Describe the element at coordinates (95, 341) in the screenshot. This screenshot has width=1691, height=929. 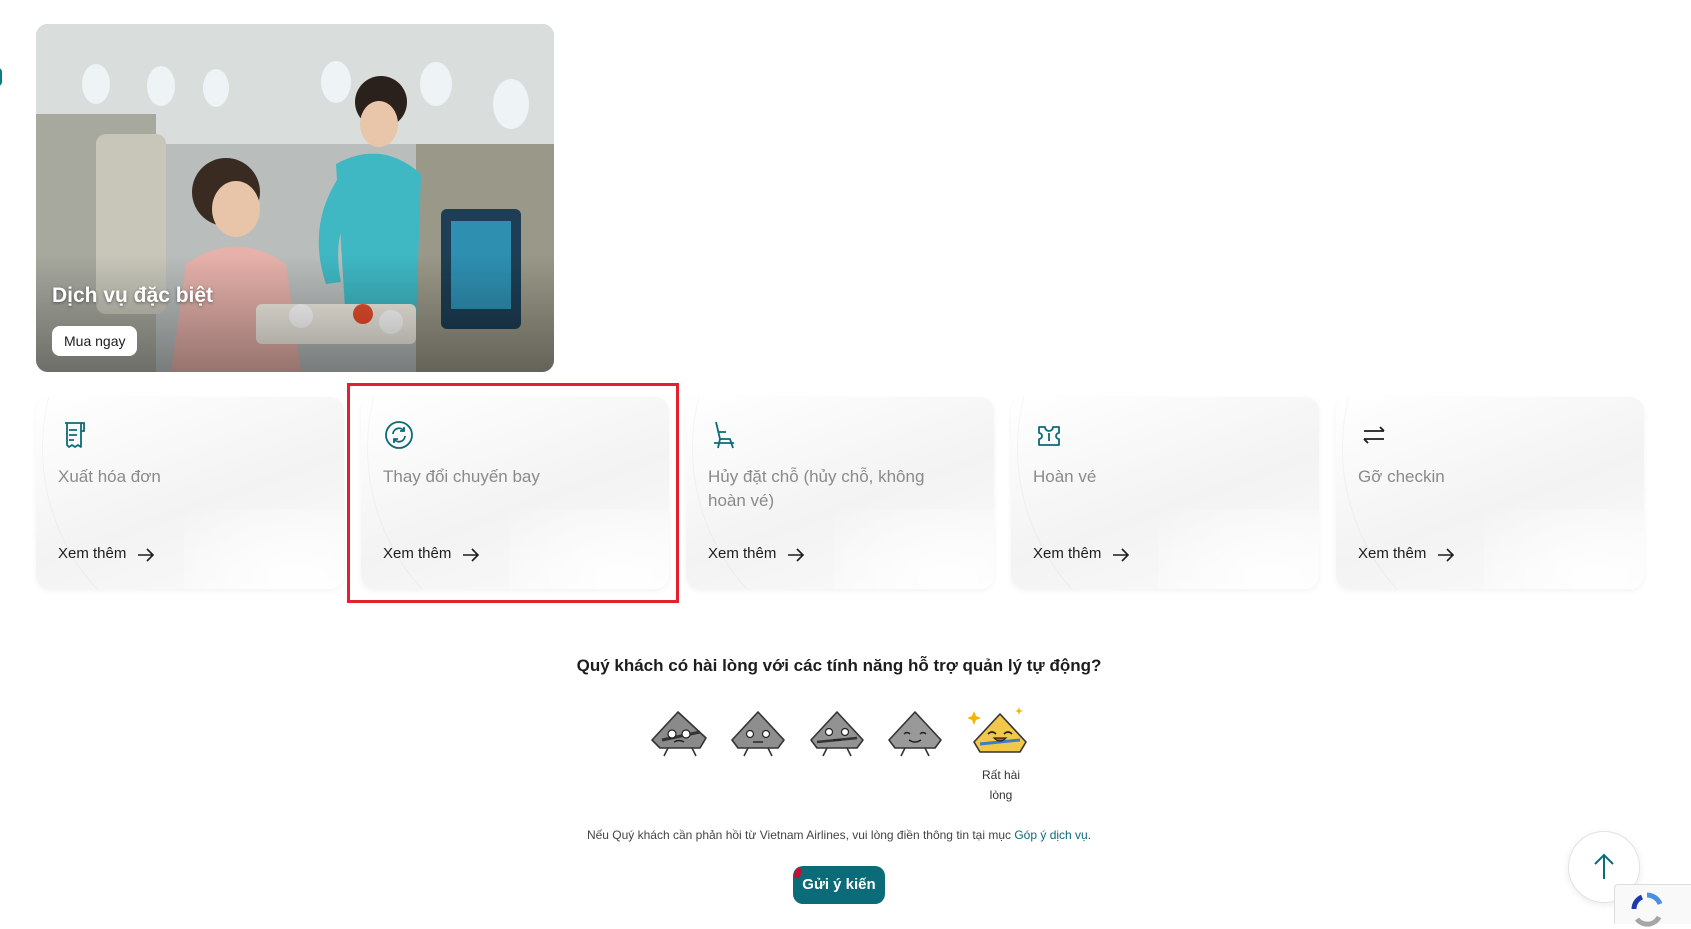
I see `buy-now-button: Mua ngay` at that location.